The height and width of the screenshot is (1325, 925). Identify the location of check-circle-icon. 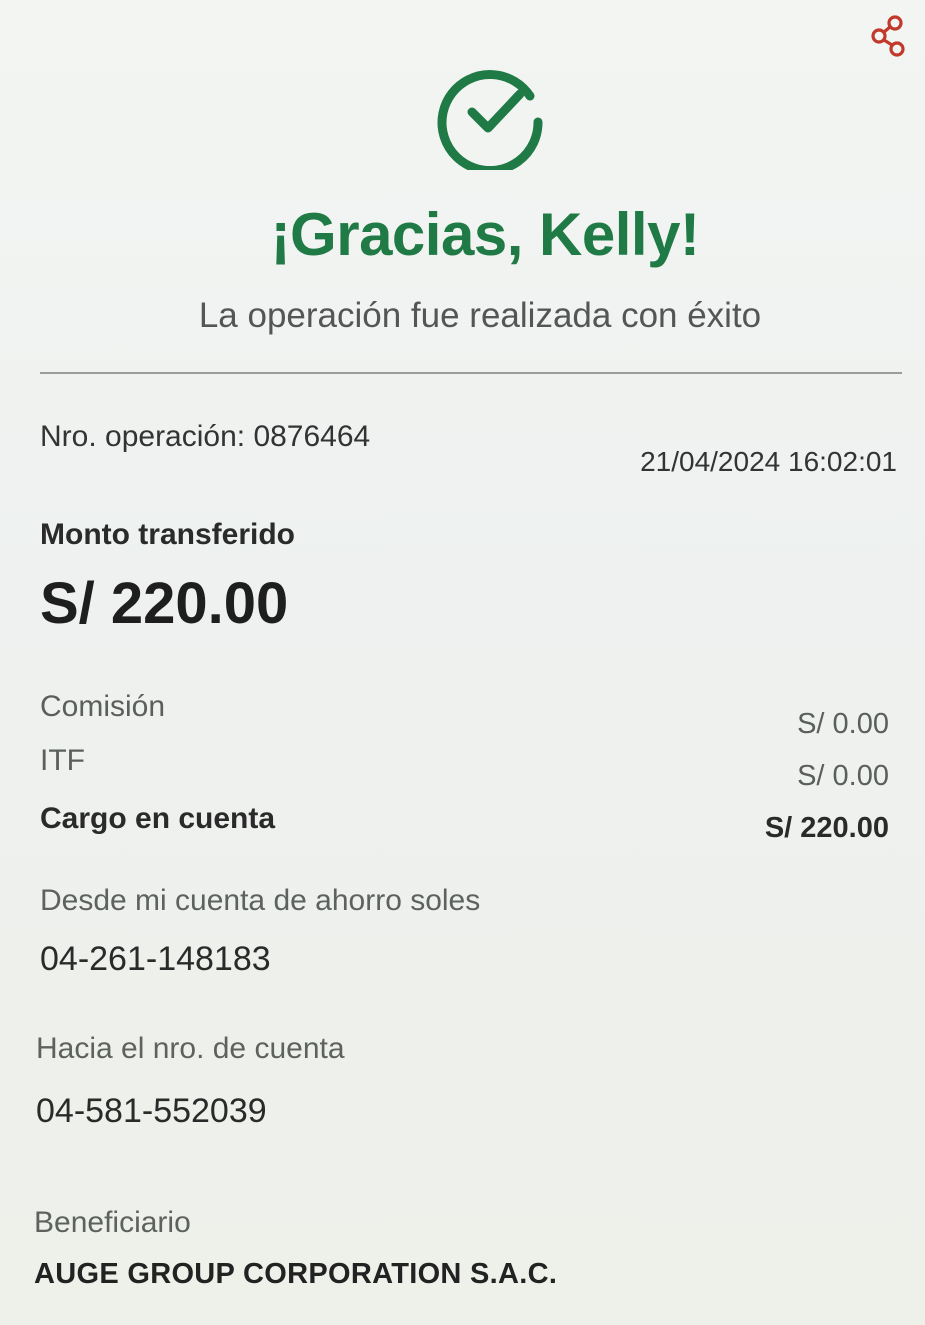
(490, 120).